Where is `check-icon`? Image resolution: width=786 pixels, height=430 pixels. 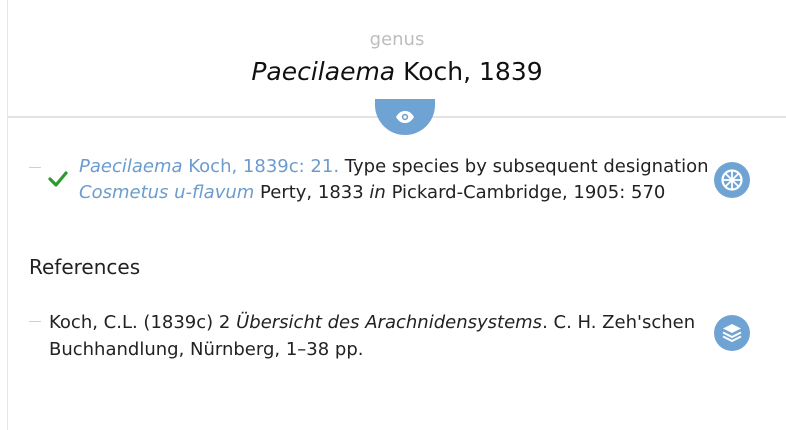 check-icon is located at coordinates (58, 179).